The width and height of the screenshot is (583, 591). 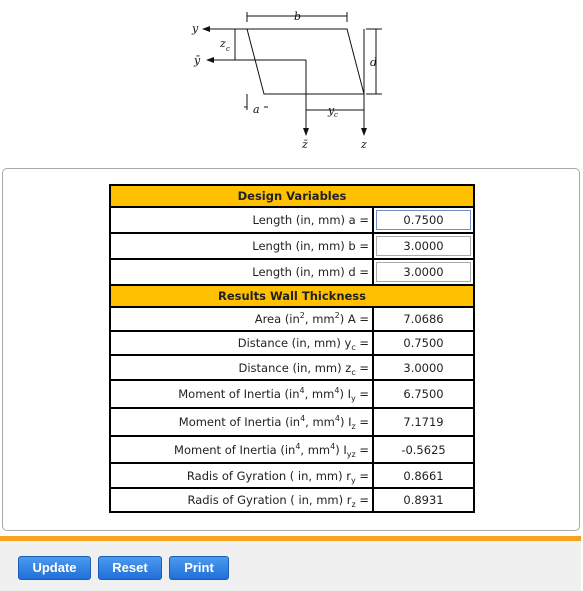 What do you see at coordinates (423, 343) in the screenshot?
I see `result-value-yc: 0.7500` at bounding box center [423, 343].